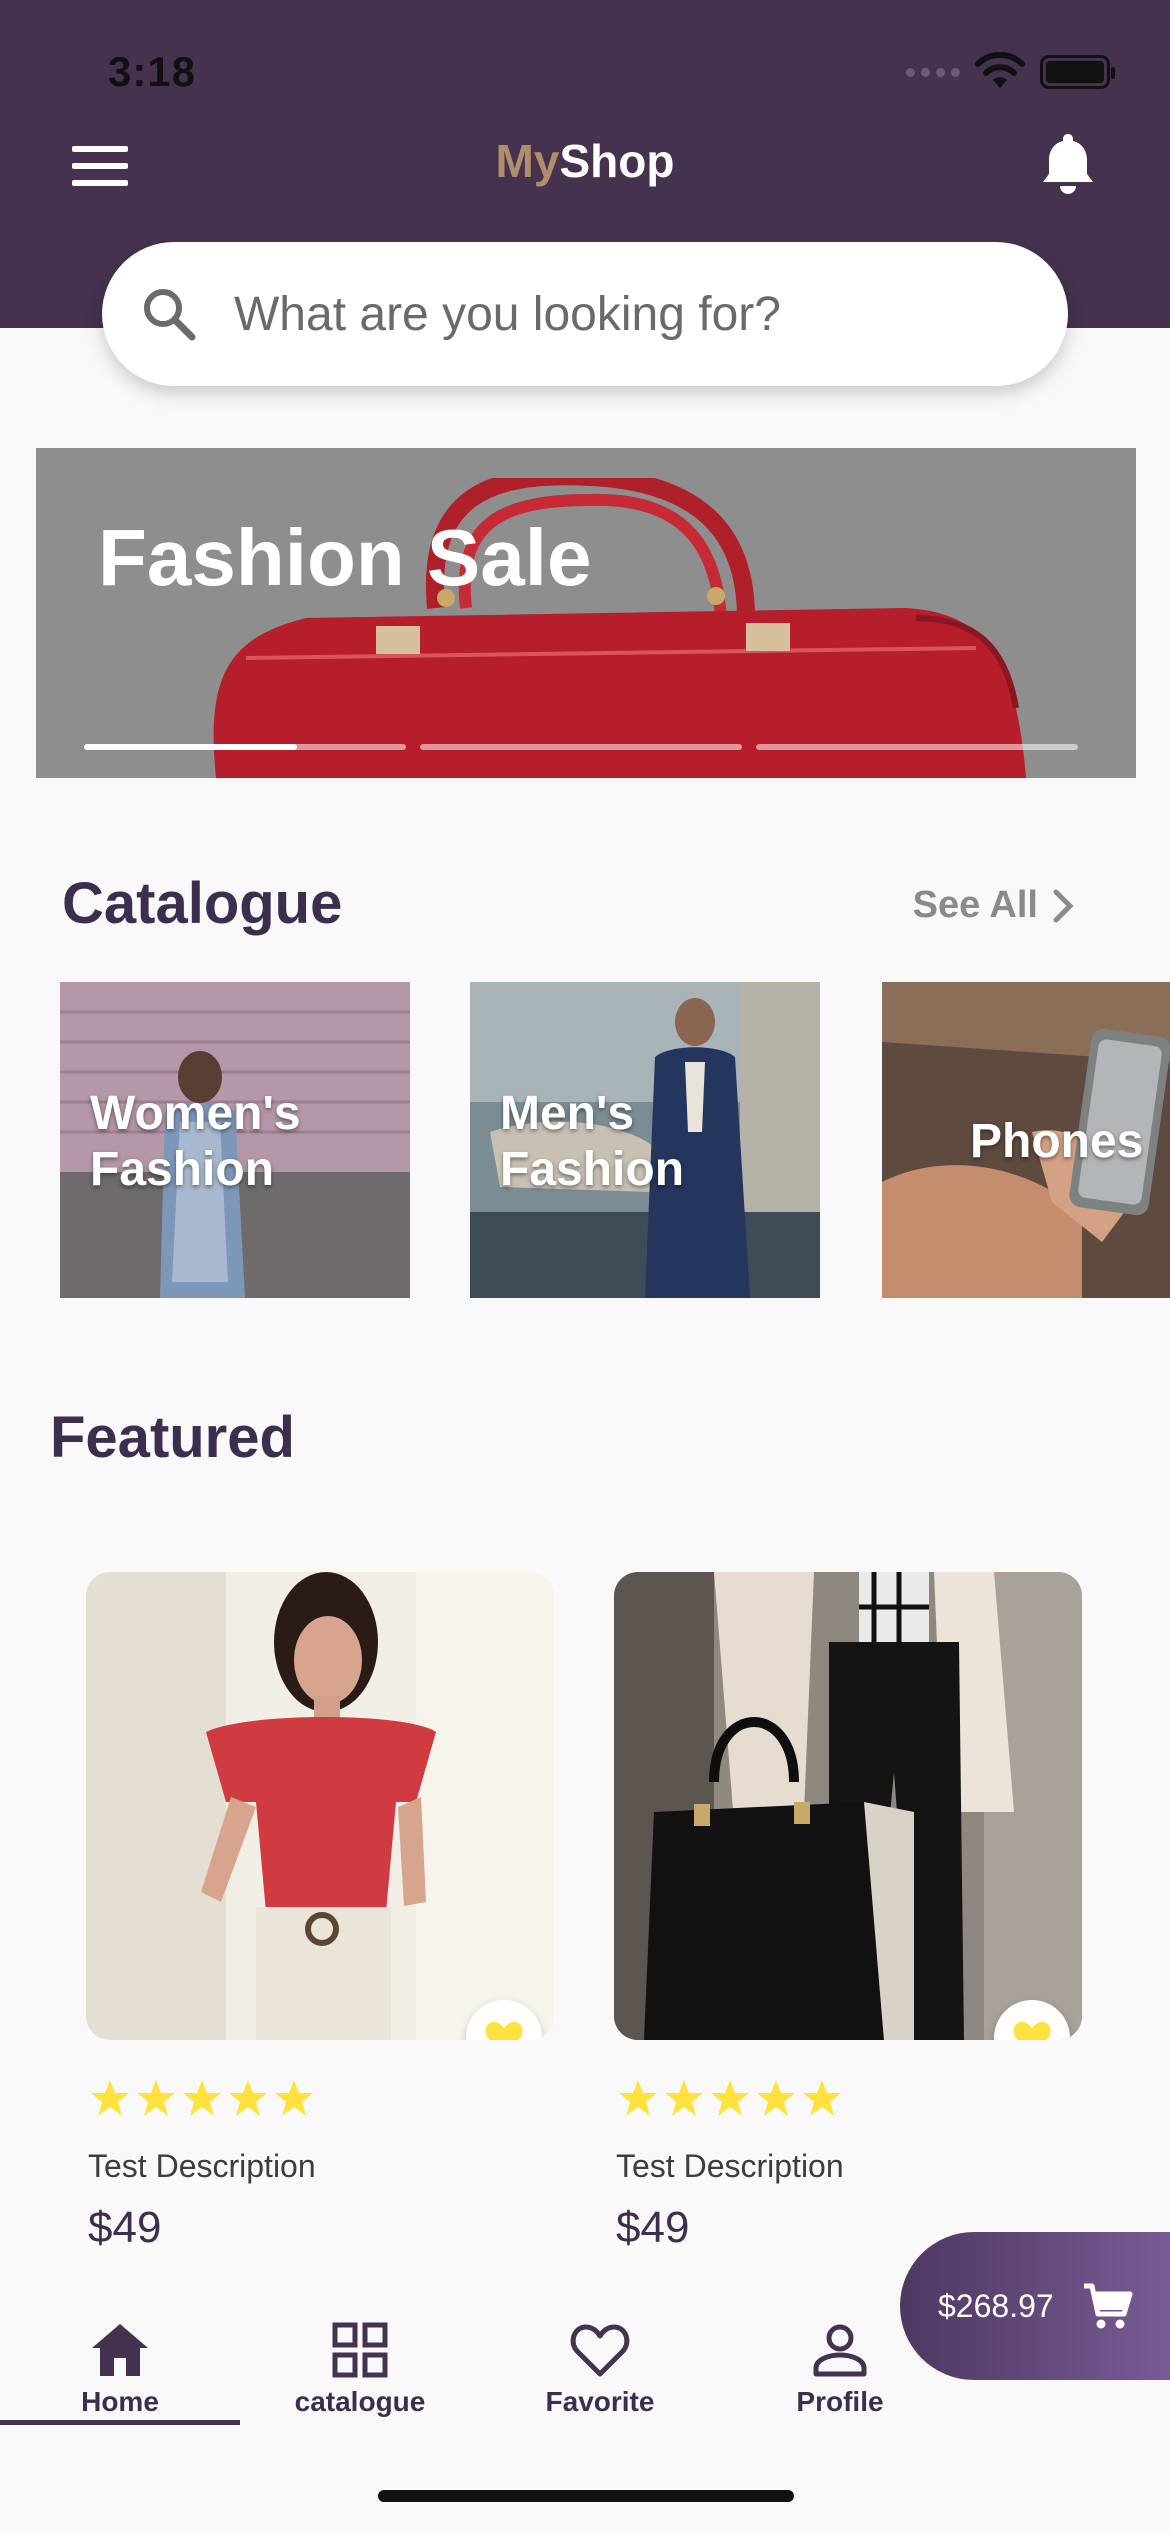 The width and height of the screenshot is (1170, 2532). I want to click on banner-indicators, so click(581, 747).